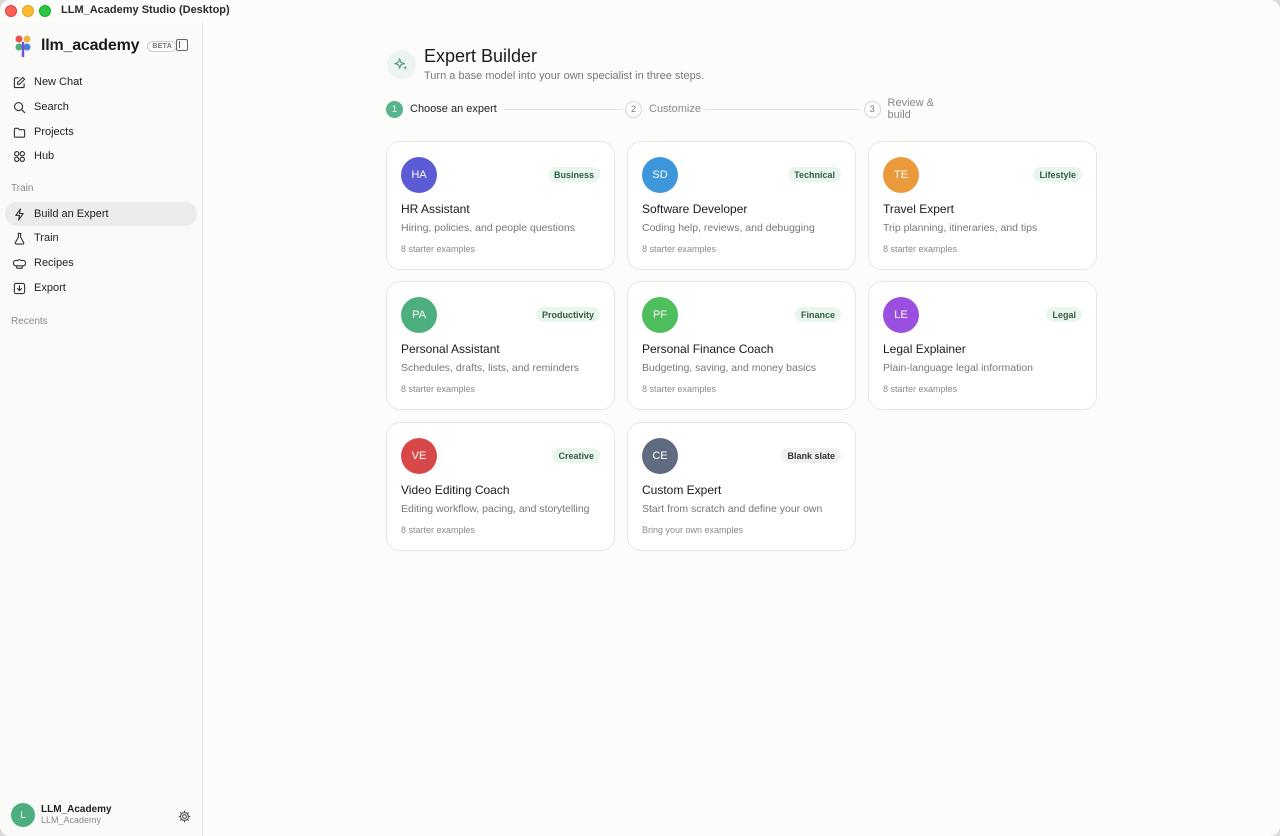  What do you see at coordinates (54, 263) in the screenshot?
I see `nav-label: Recipes` at bounding box center [54, 263].